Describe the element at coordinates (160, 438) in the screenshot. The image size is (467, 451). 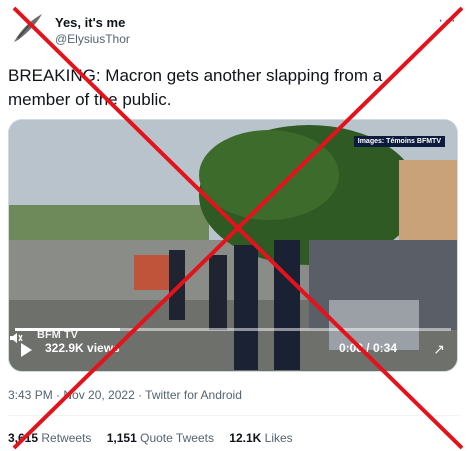
I see `quote-tweets-stat: 1,151 Quote Tweets` at that location.